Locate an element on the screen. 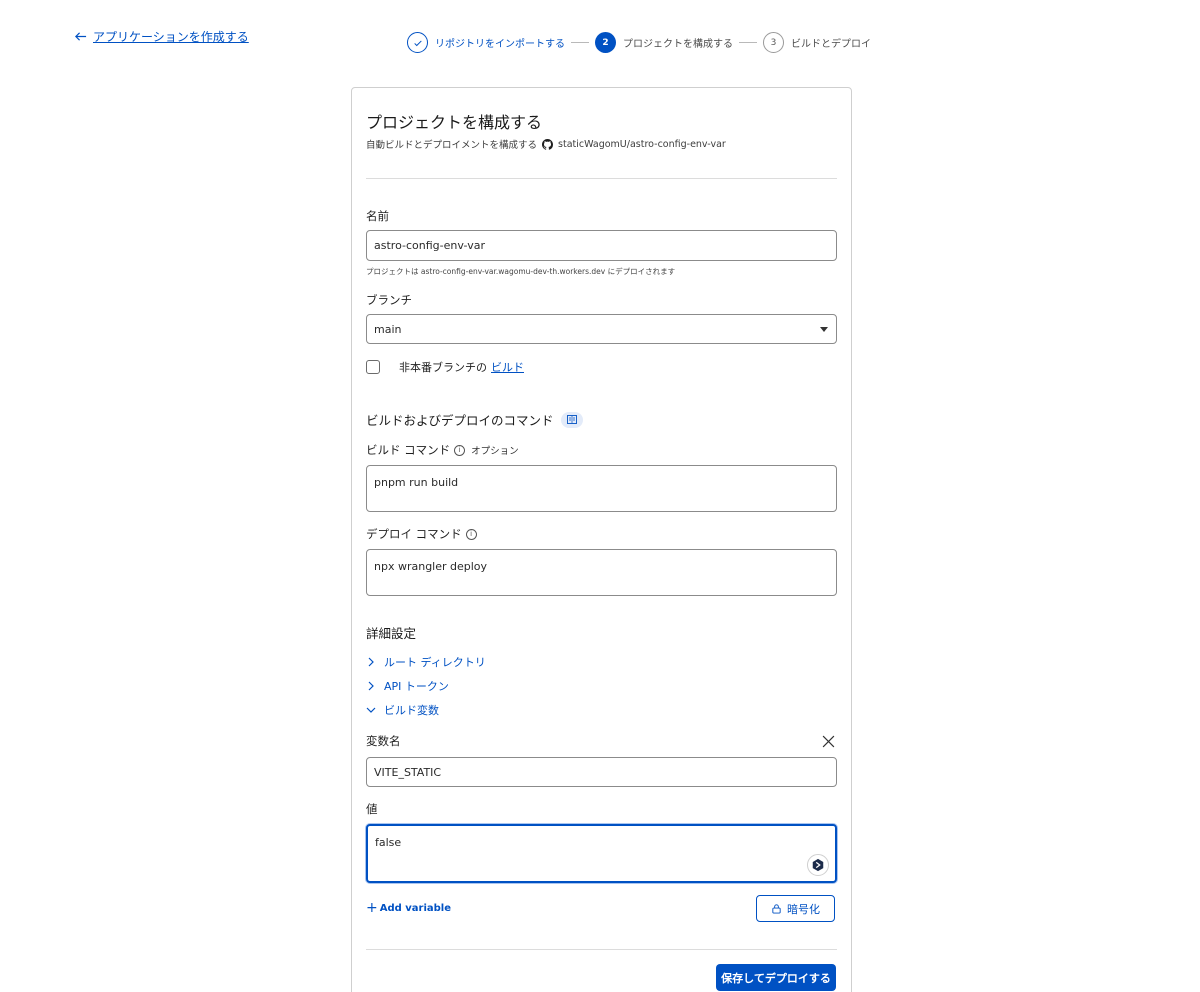 The image size is (1200, 992). variable-value-label: 値 is located at coordinates (372, 809).